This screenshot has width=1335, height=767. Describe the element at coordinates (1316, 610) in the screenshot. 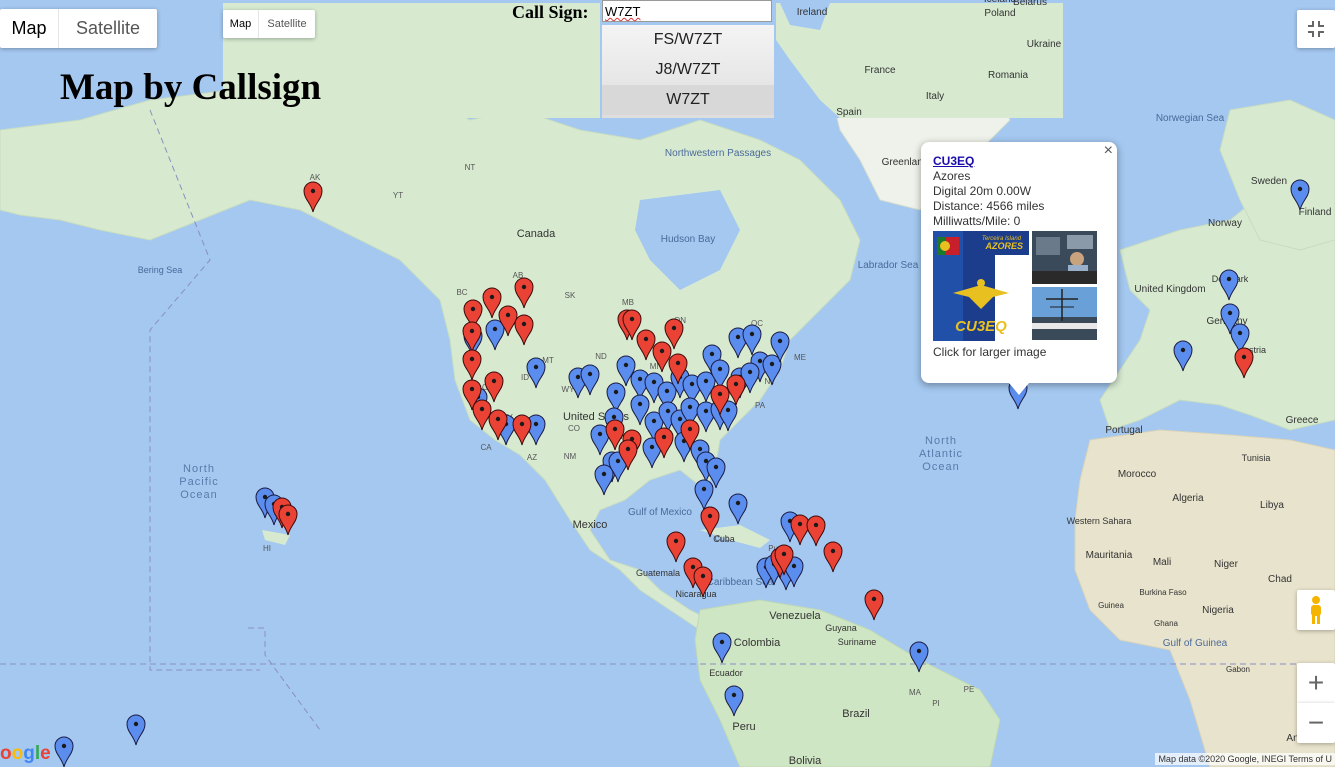

I see `pegman-icon` at that location.